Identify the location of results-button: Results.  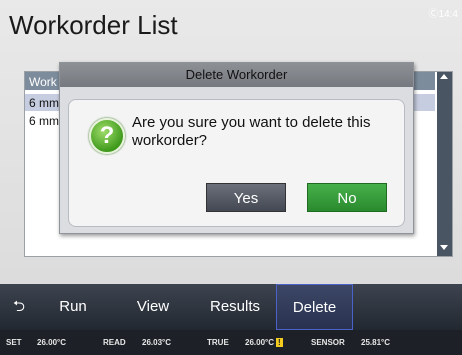
(235, 307).